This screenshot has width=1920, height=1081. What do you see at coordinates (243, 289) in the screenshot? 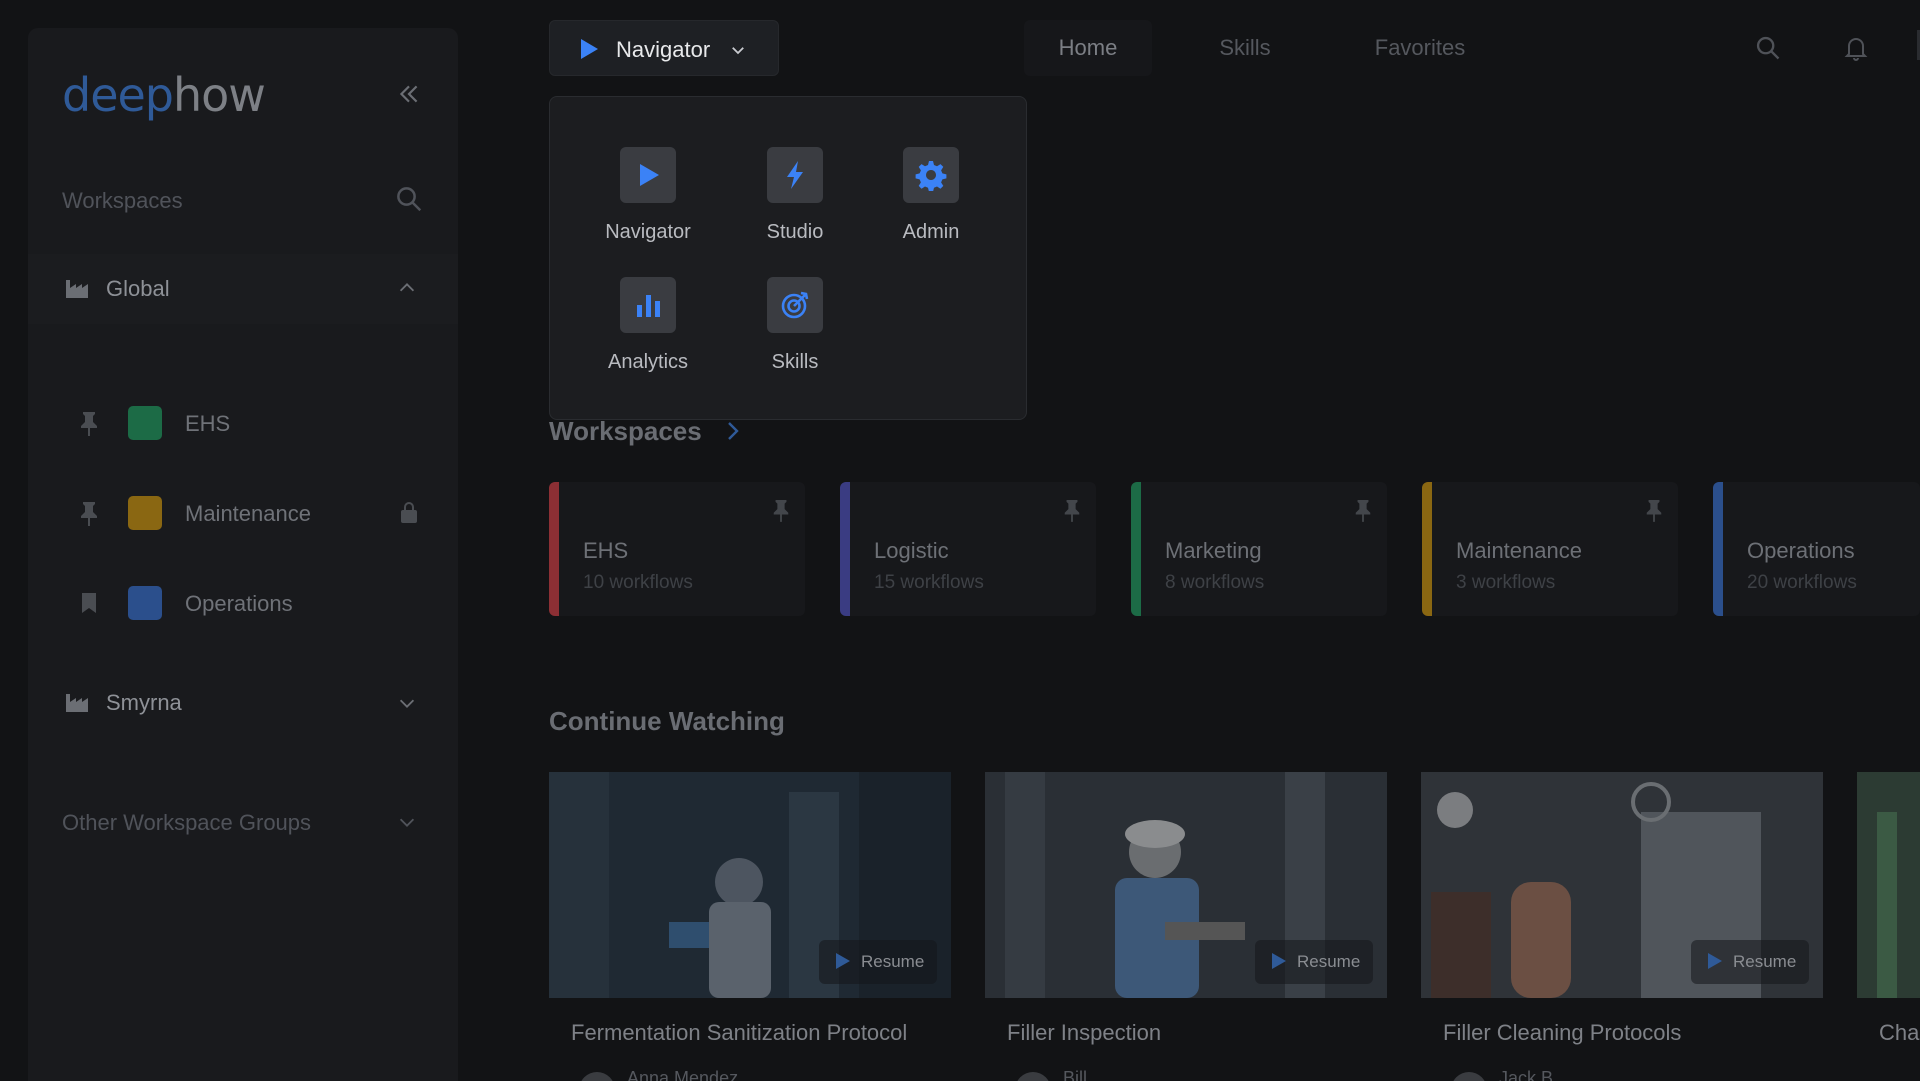
I see `group-global: Global` at bounding box center [243, 289].